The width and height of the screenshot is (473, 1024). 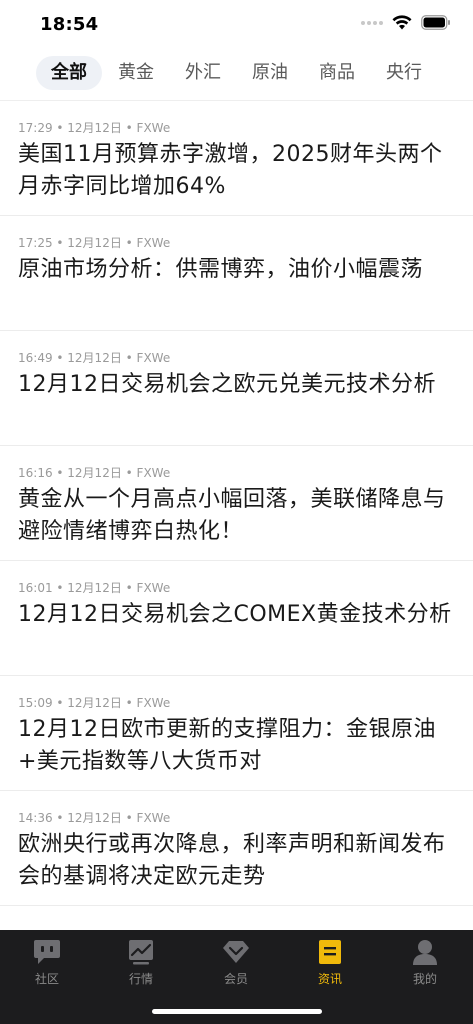 I want to click on bottom-nav-label: 资讯, so click(x=329, y=979).